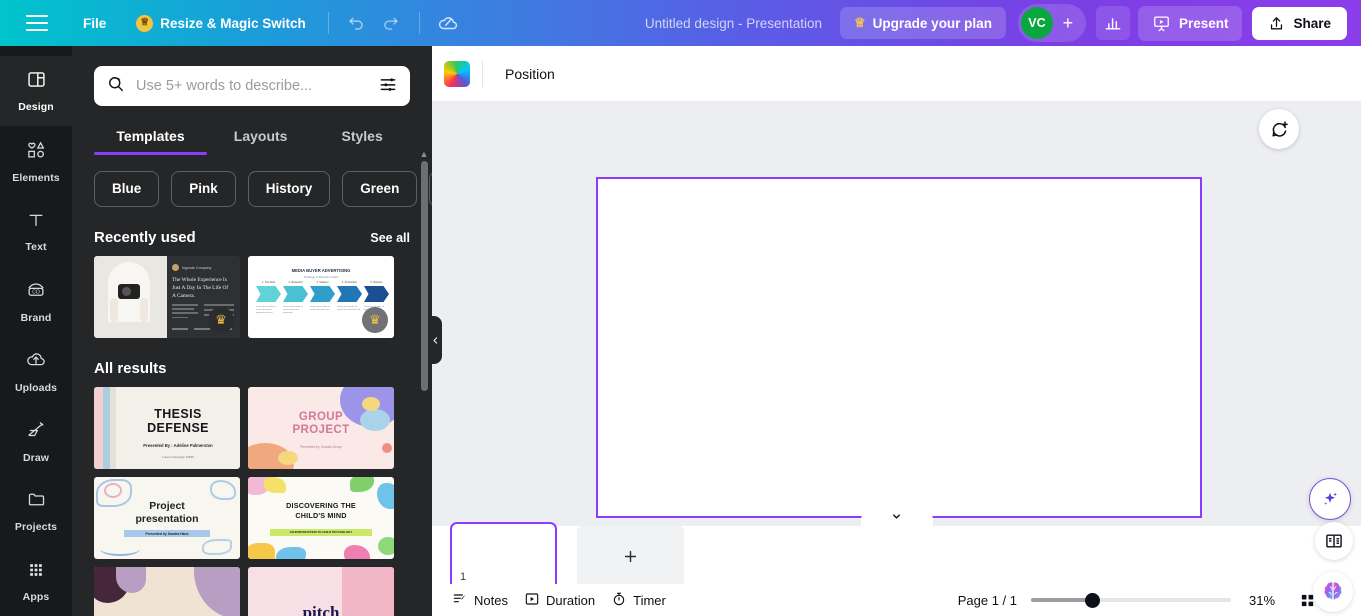 The image size is (1361, 616). What do you see at coordinates (321, 428) in the screenshot?
I see `template-card: GROUP PROJECT Presented by Socialo Group` at bounding box center [321, 428].